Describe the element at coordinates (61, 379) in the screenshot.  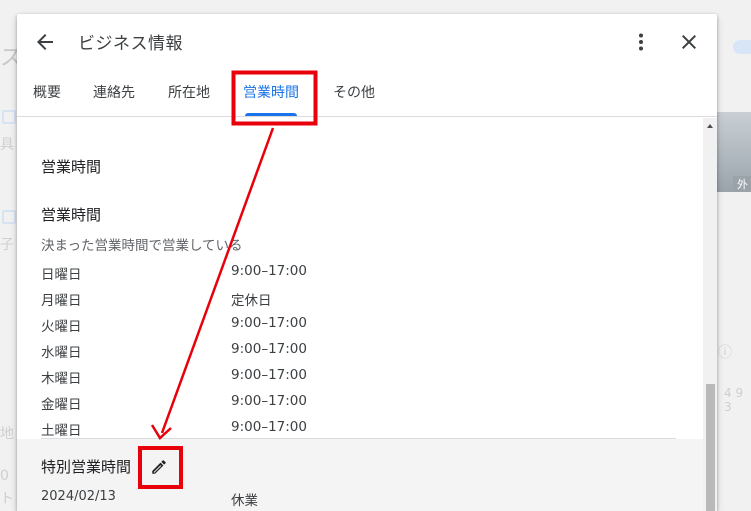
I see `schedule-day: 木曜日` at that location.